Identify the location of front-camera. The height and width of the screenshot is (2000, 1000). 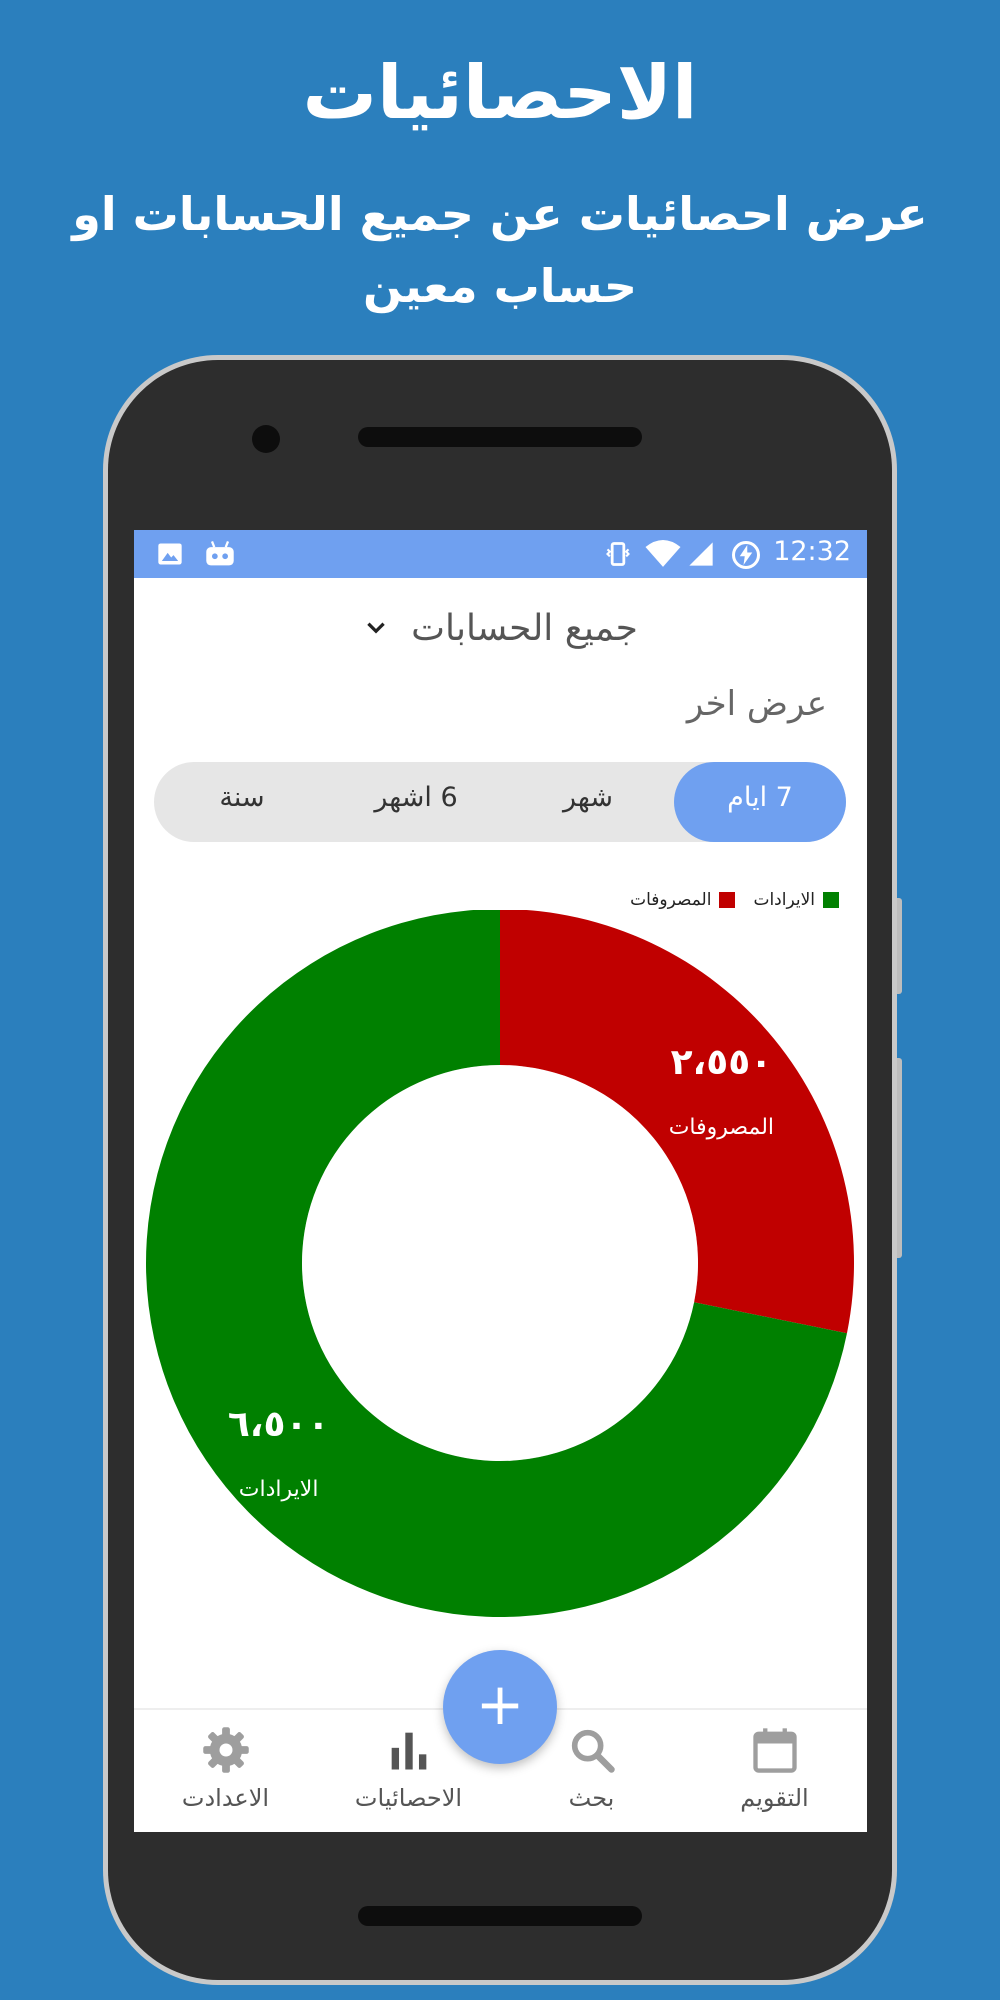
(266, 439).